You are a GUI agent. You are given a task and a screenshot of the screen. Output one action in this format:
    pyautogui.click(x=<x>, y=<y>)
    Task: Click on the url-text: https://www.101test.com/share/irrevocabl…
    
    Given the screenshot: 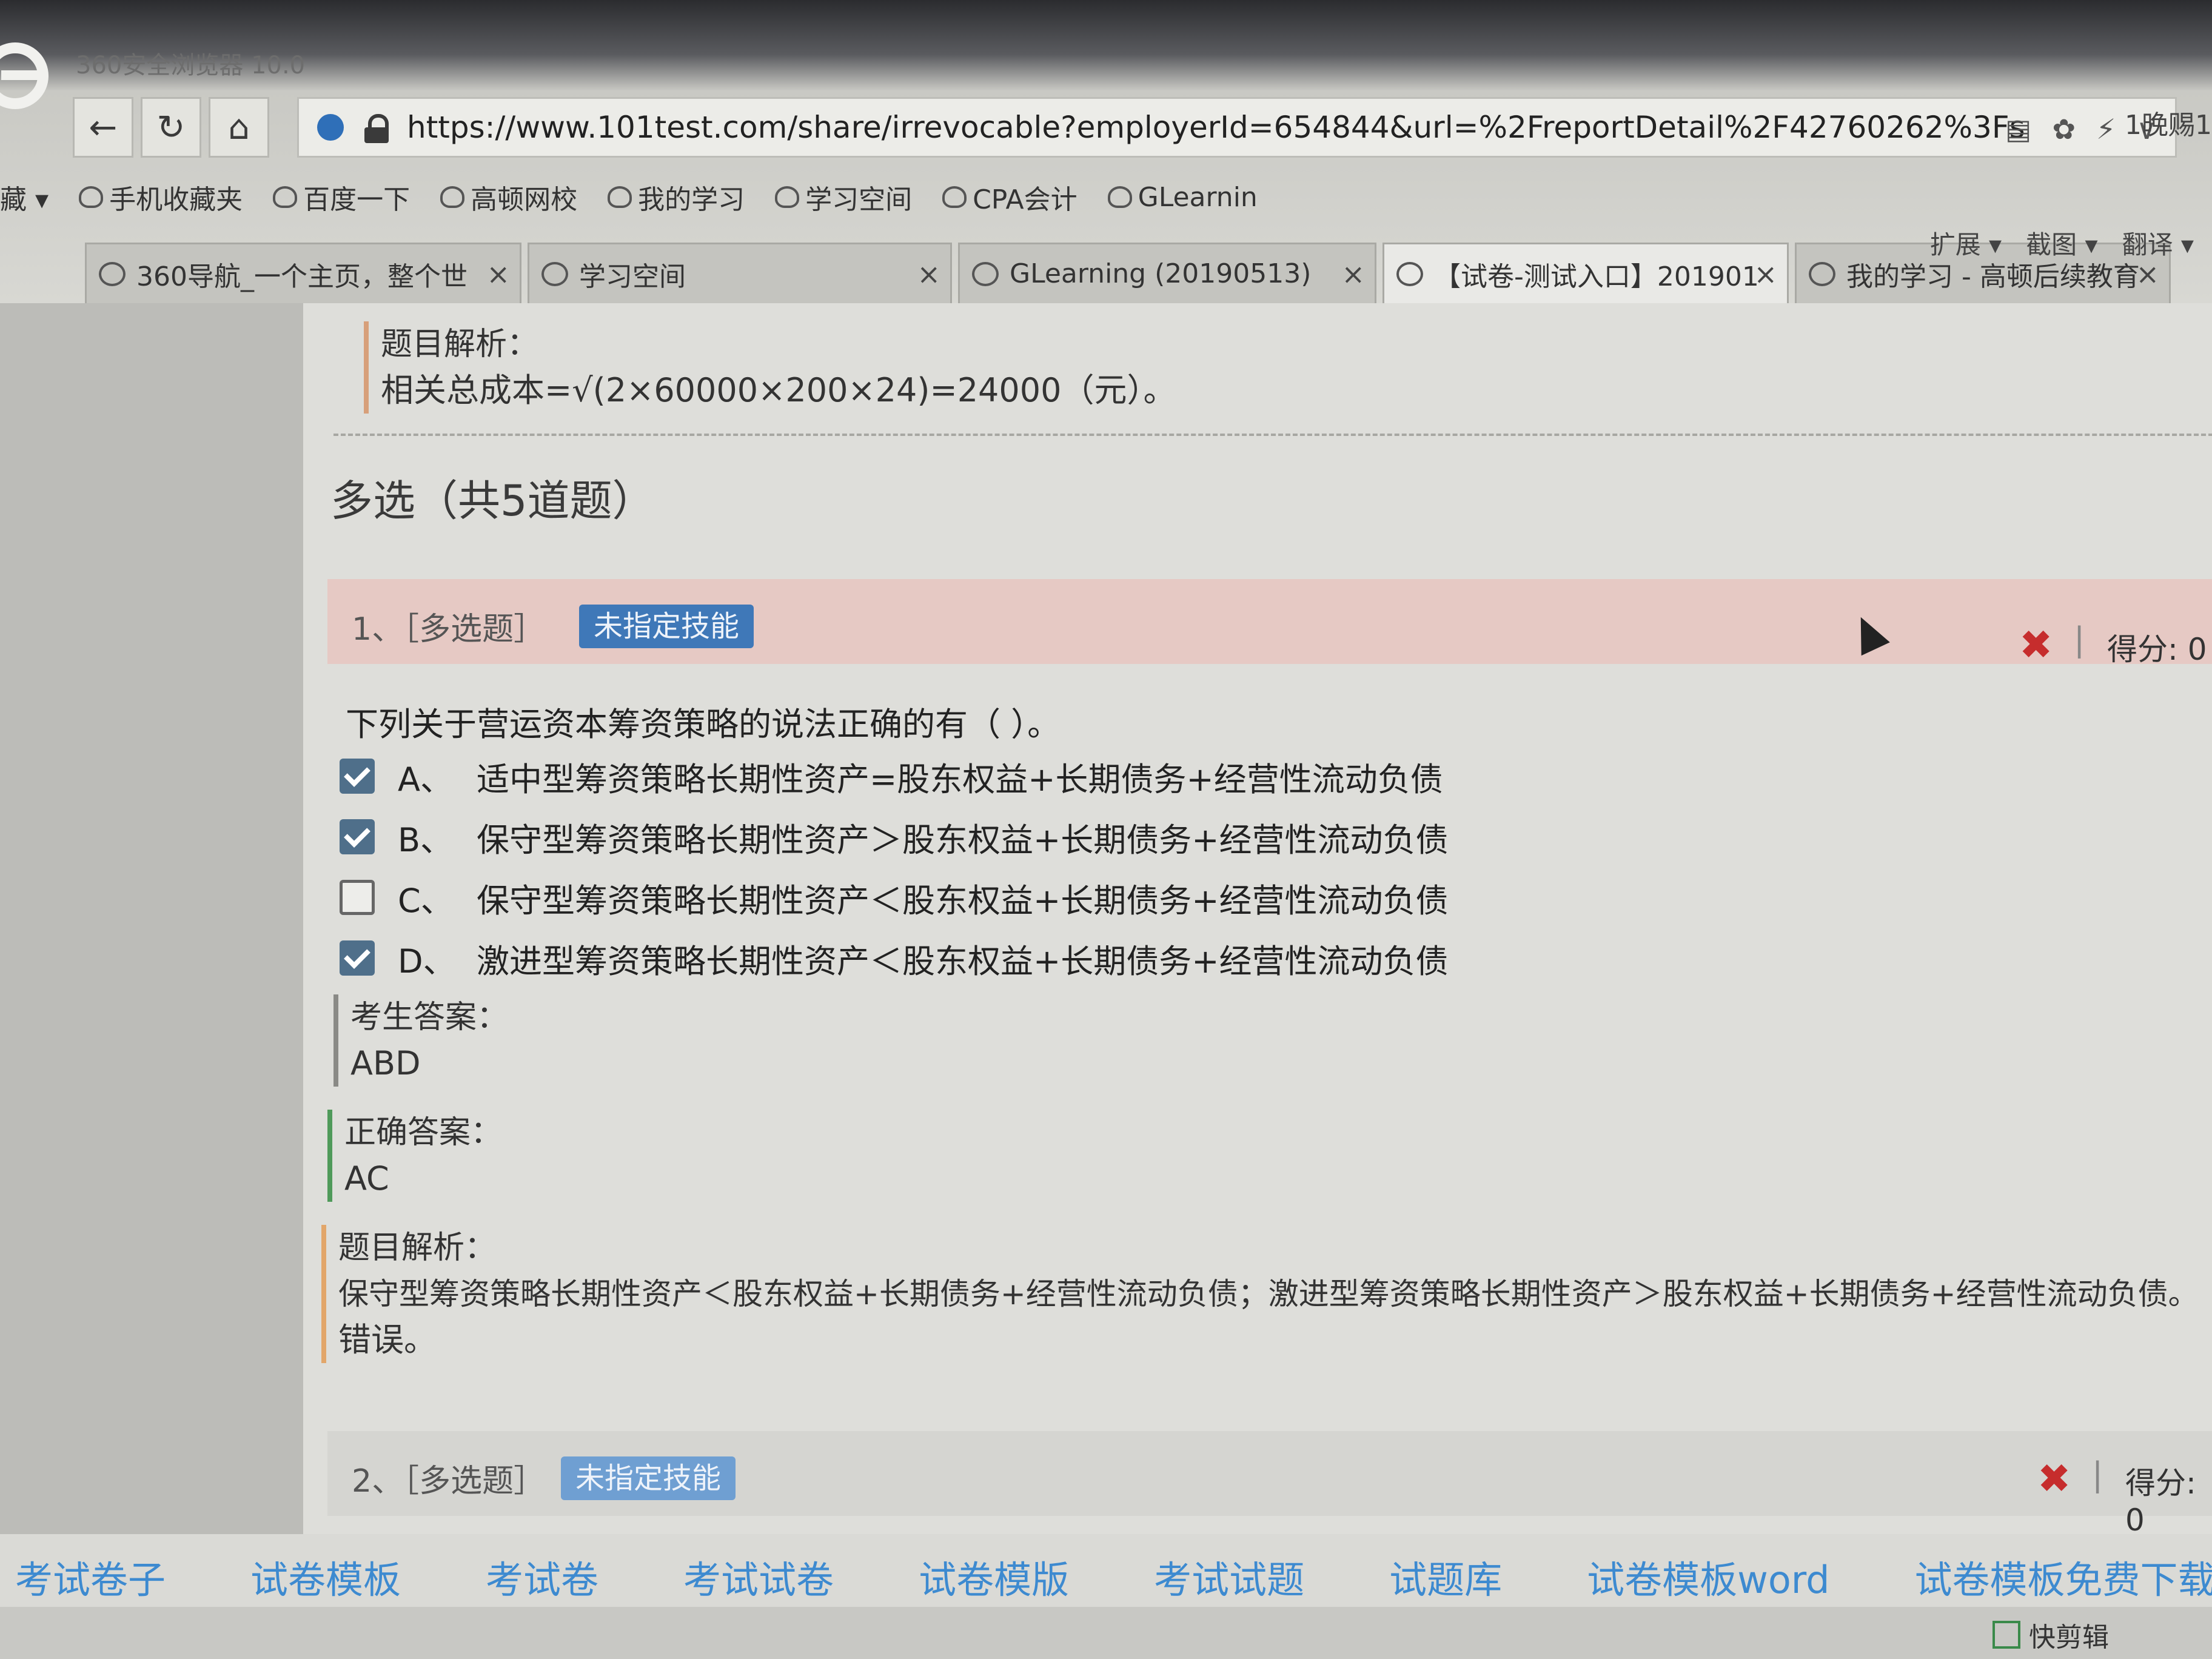 What is the action you would take?
    pyautogui.click(x=1216, y=127)
    